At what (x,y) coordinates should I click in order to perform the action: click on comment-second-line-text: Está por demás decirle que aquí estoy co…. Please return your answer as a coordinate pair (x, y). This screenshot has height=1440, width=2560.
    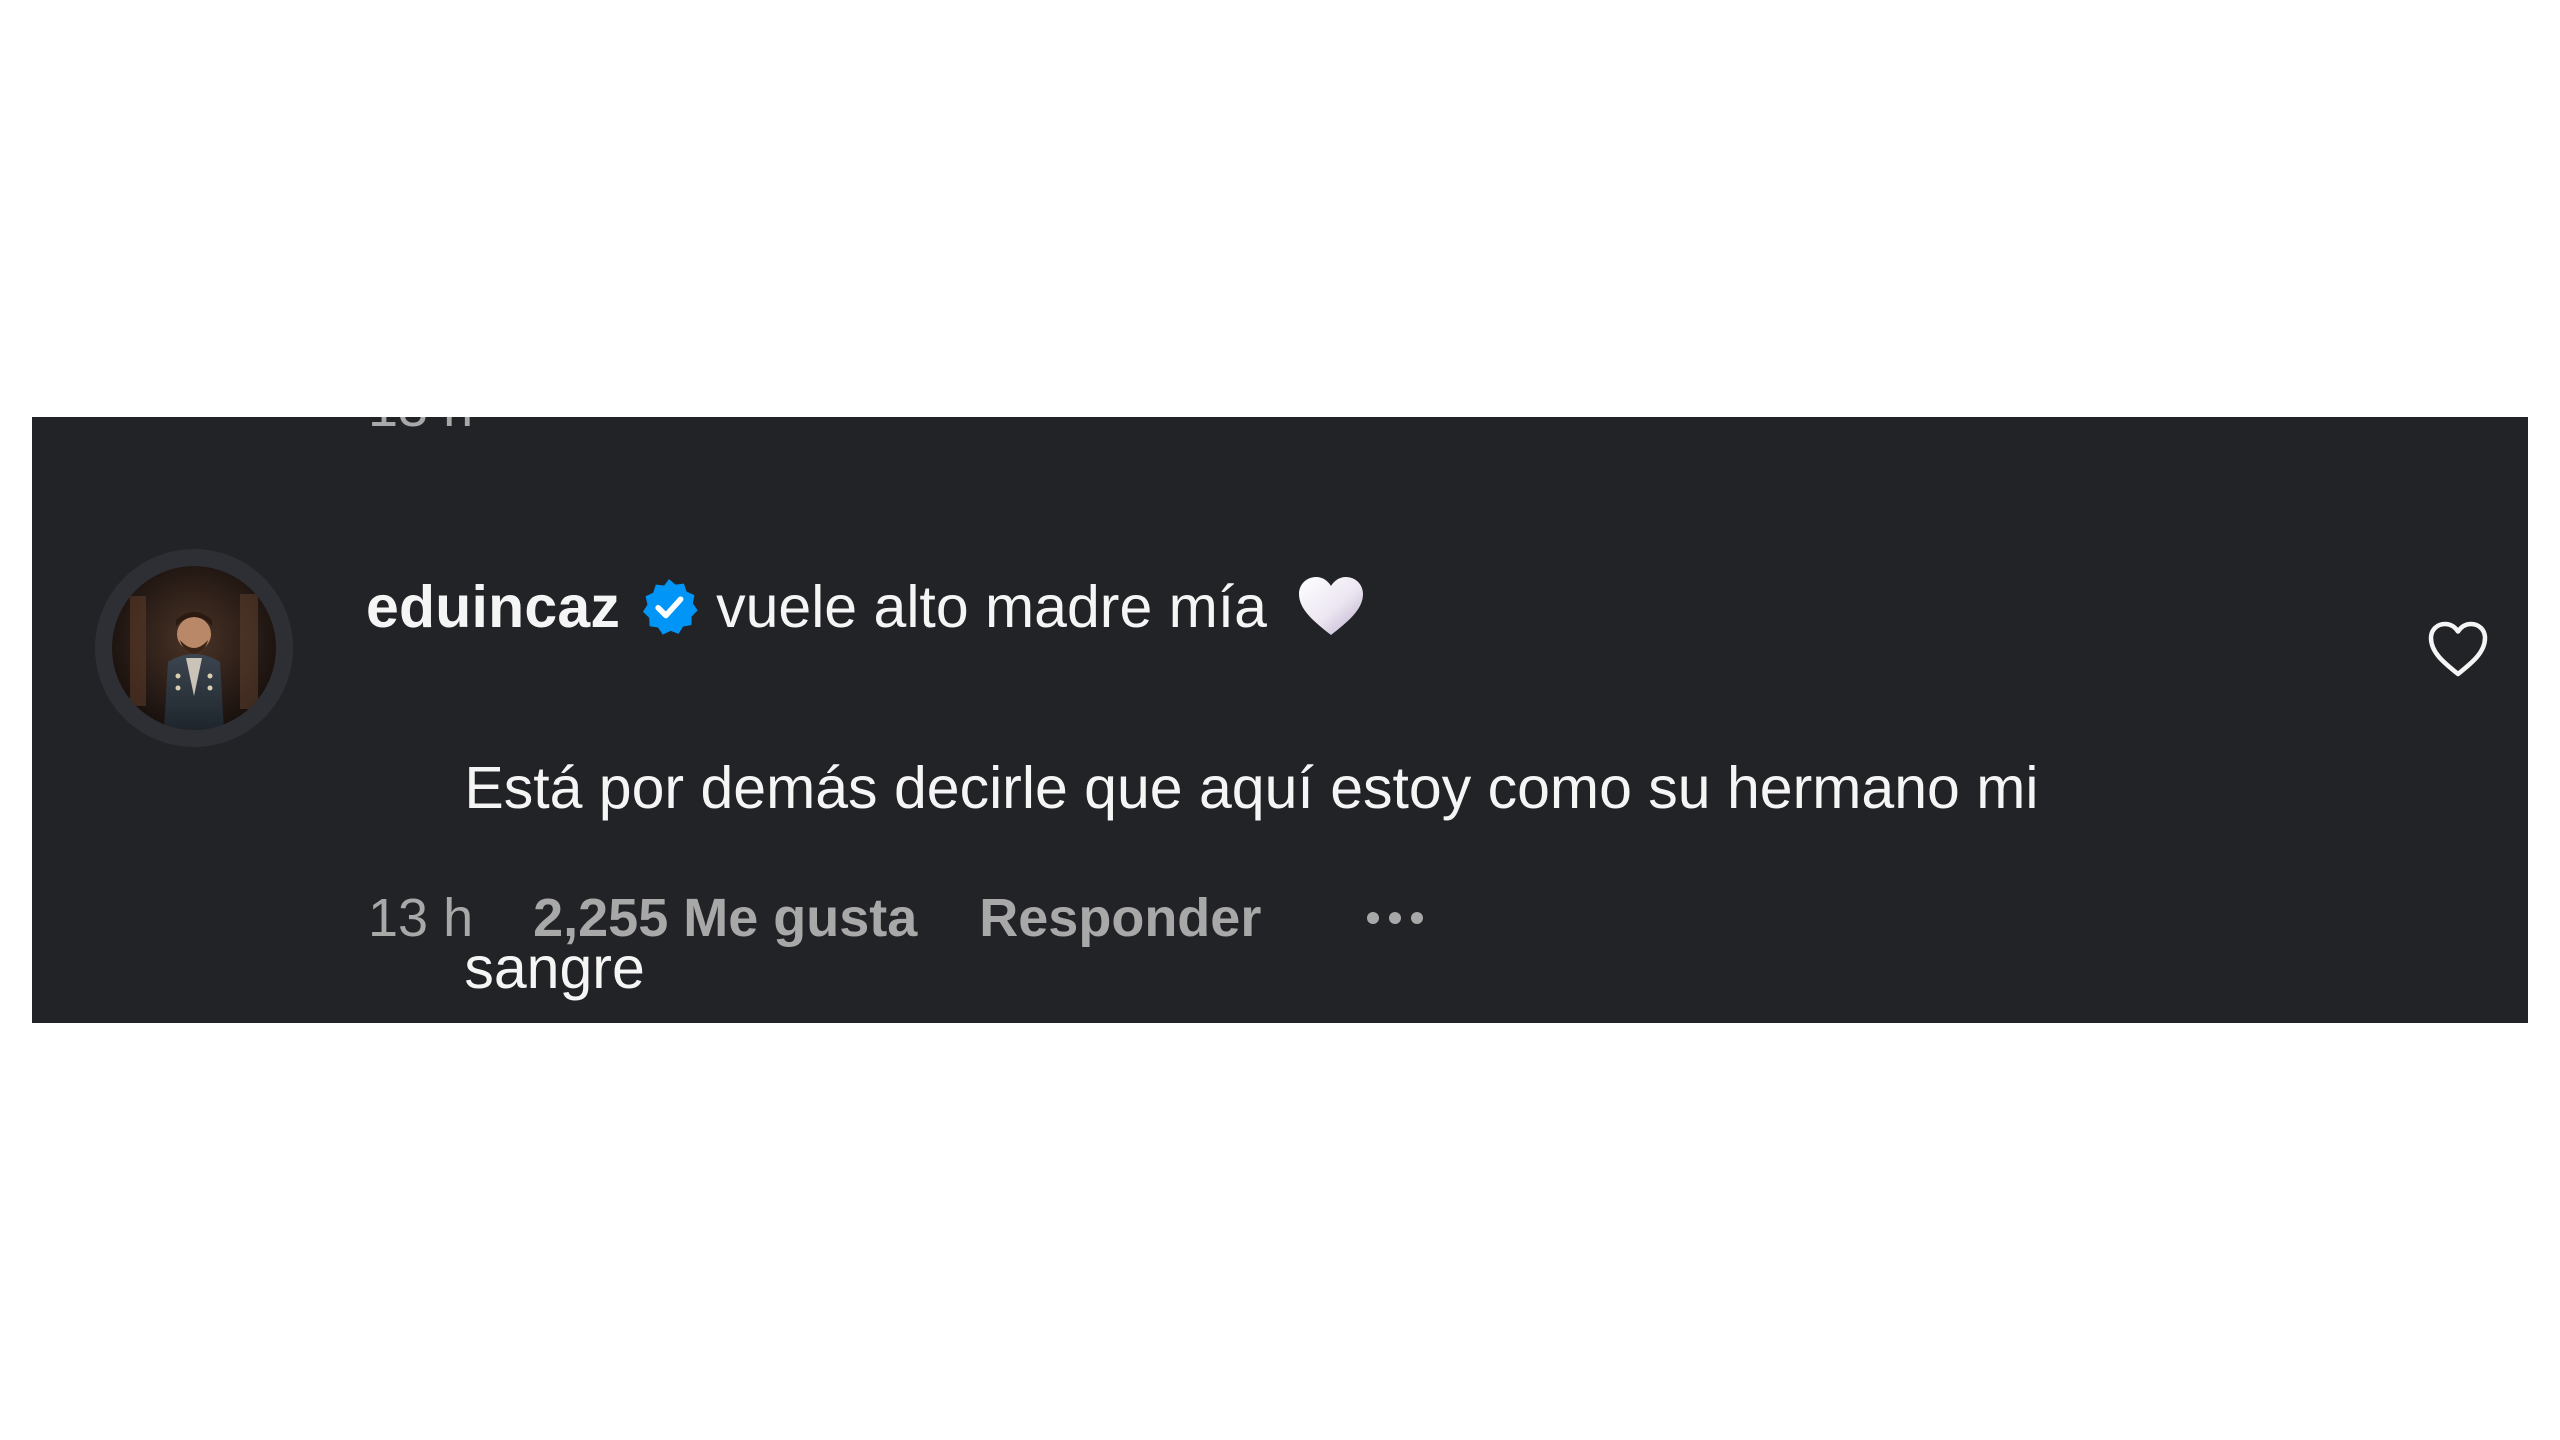
    Looking at the image, I should click on (1251, 788).